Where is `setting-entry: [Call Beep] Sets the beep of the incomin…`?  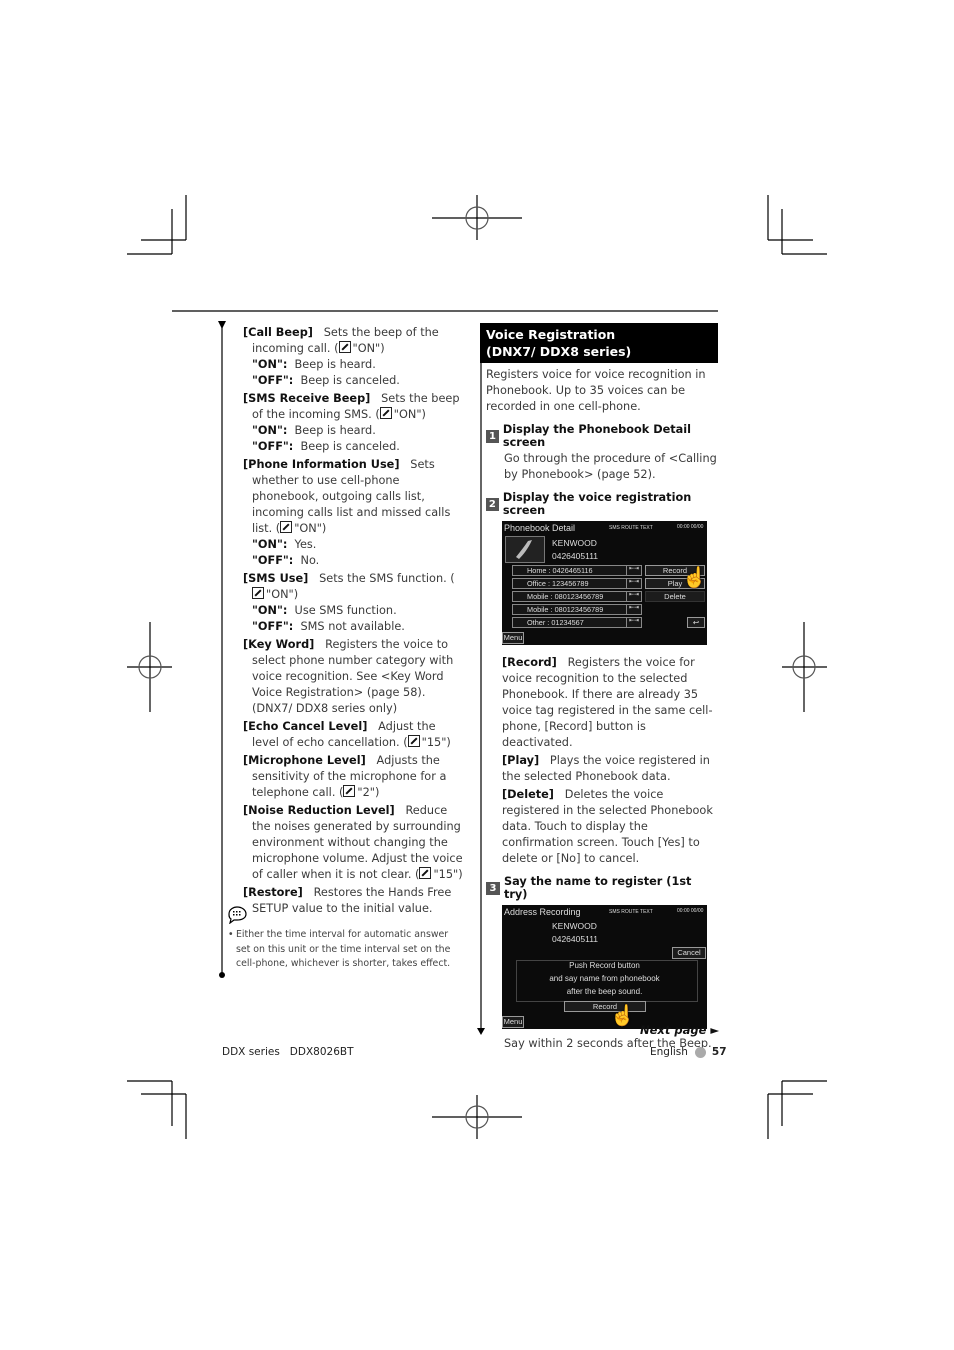 setting-entry: [Call Beep] Sets the beep of the incomin… is located at coordinates (354, 357).